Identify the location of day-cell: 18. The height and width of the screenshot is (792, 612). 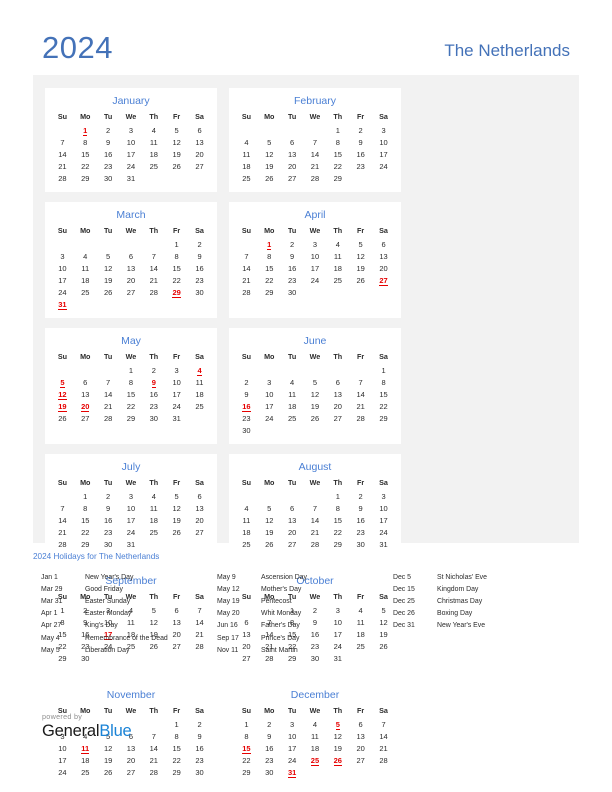
(337, 268).